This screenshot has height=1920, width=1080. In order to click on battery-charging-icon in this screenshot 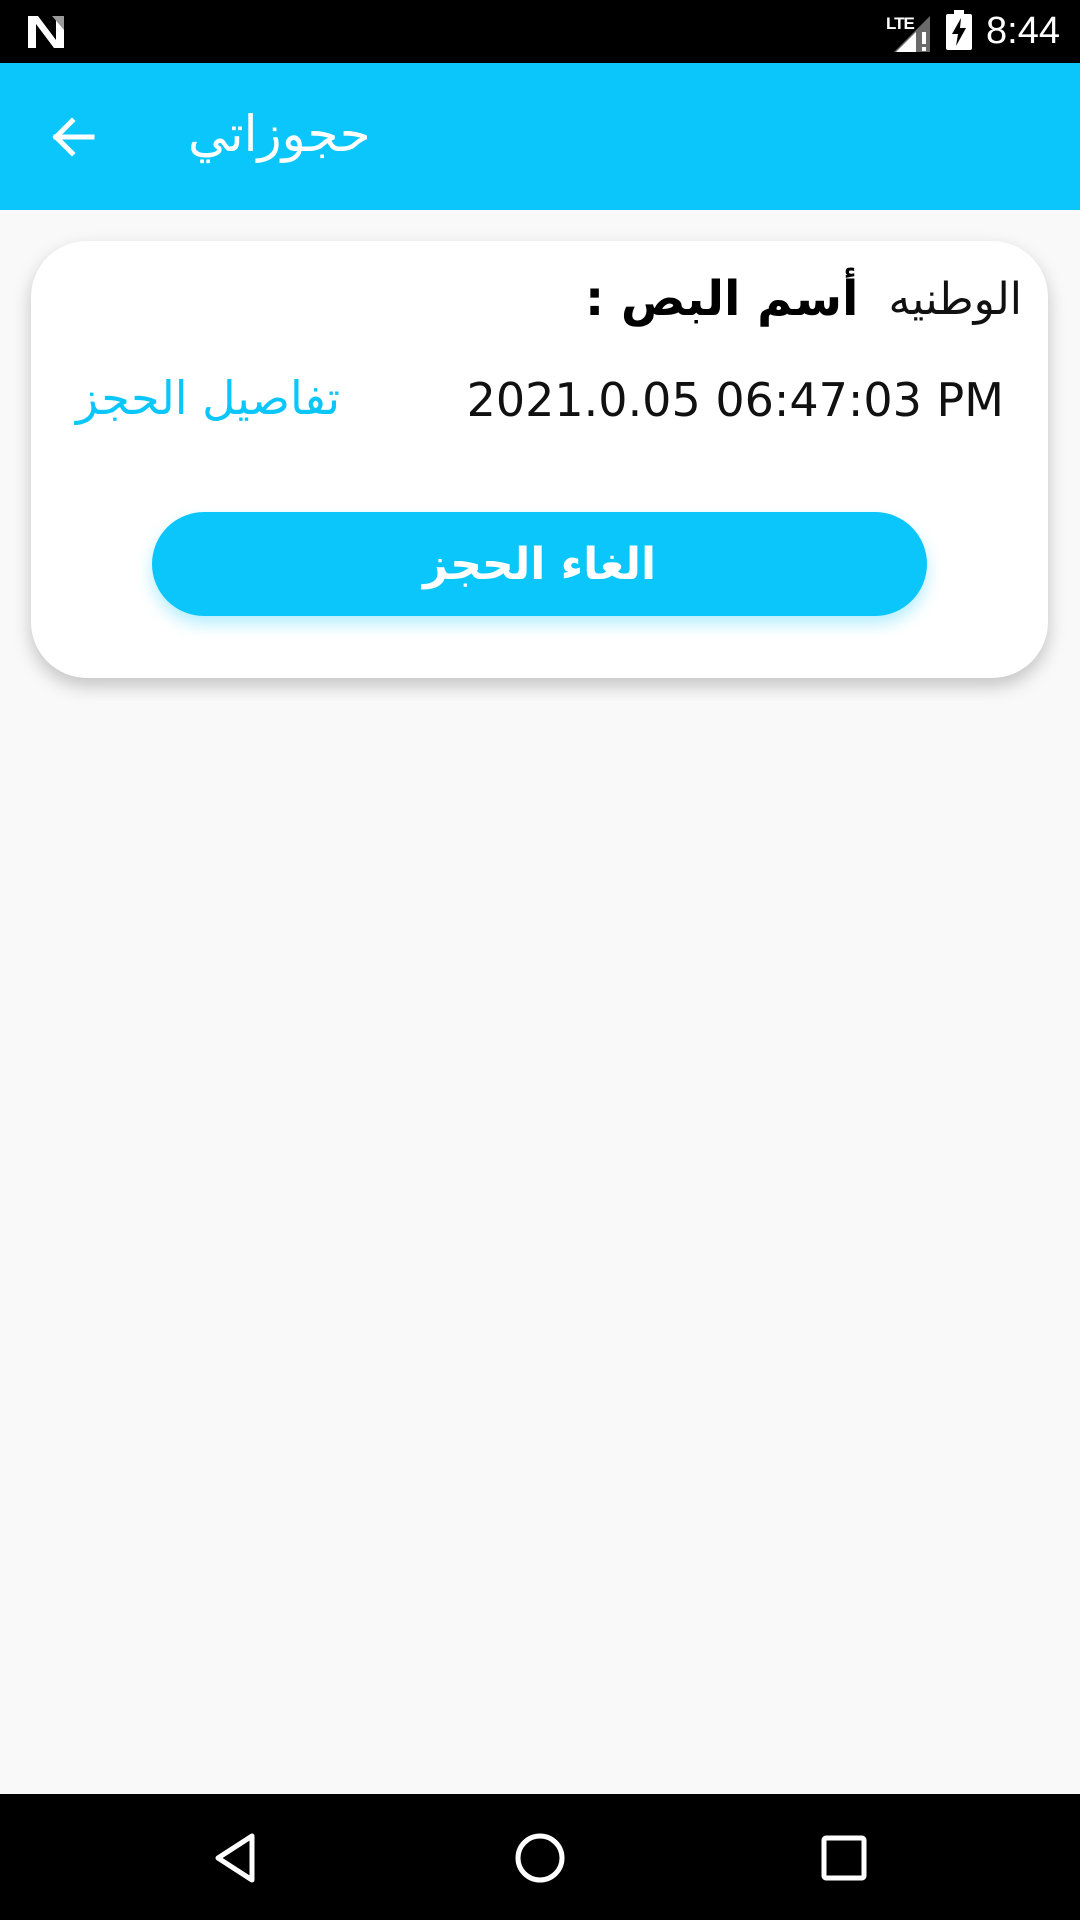, I will do `click(959, 31)`.